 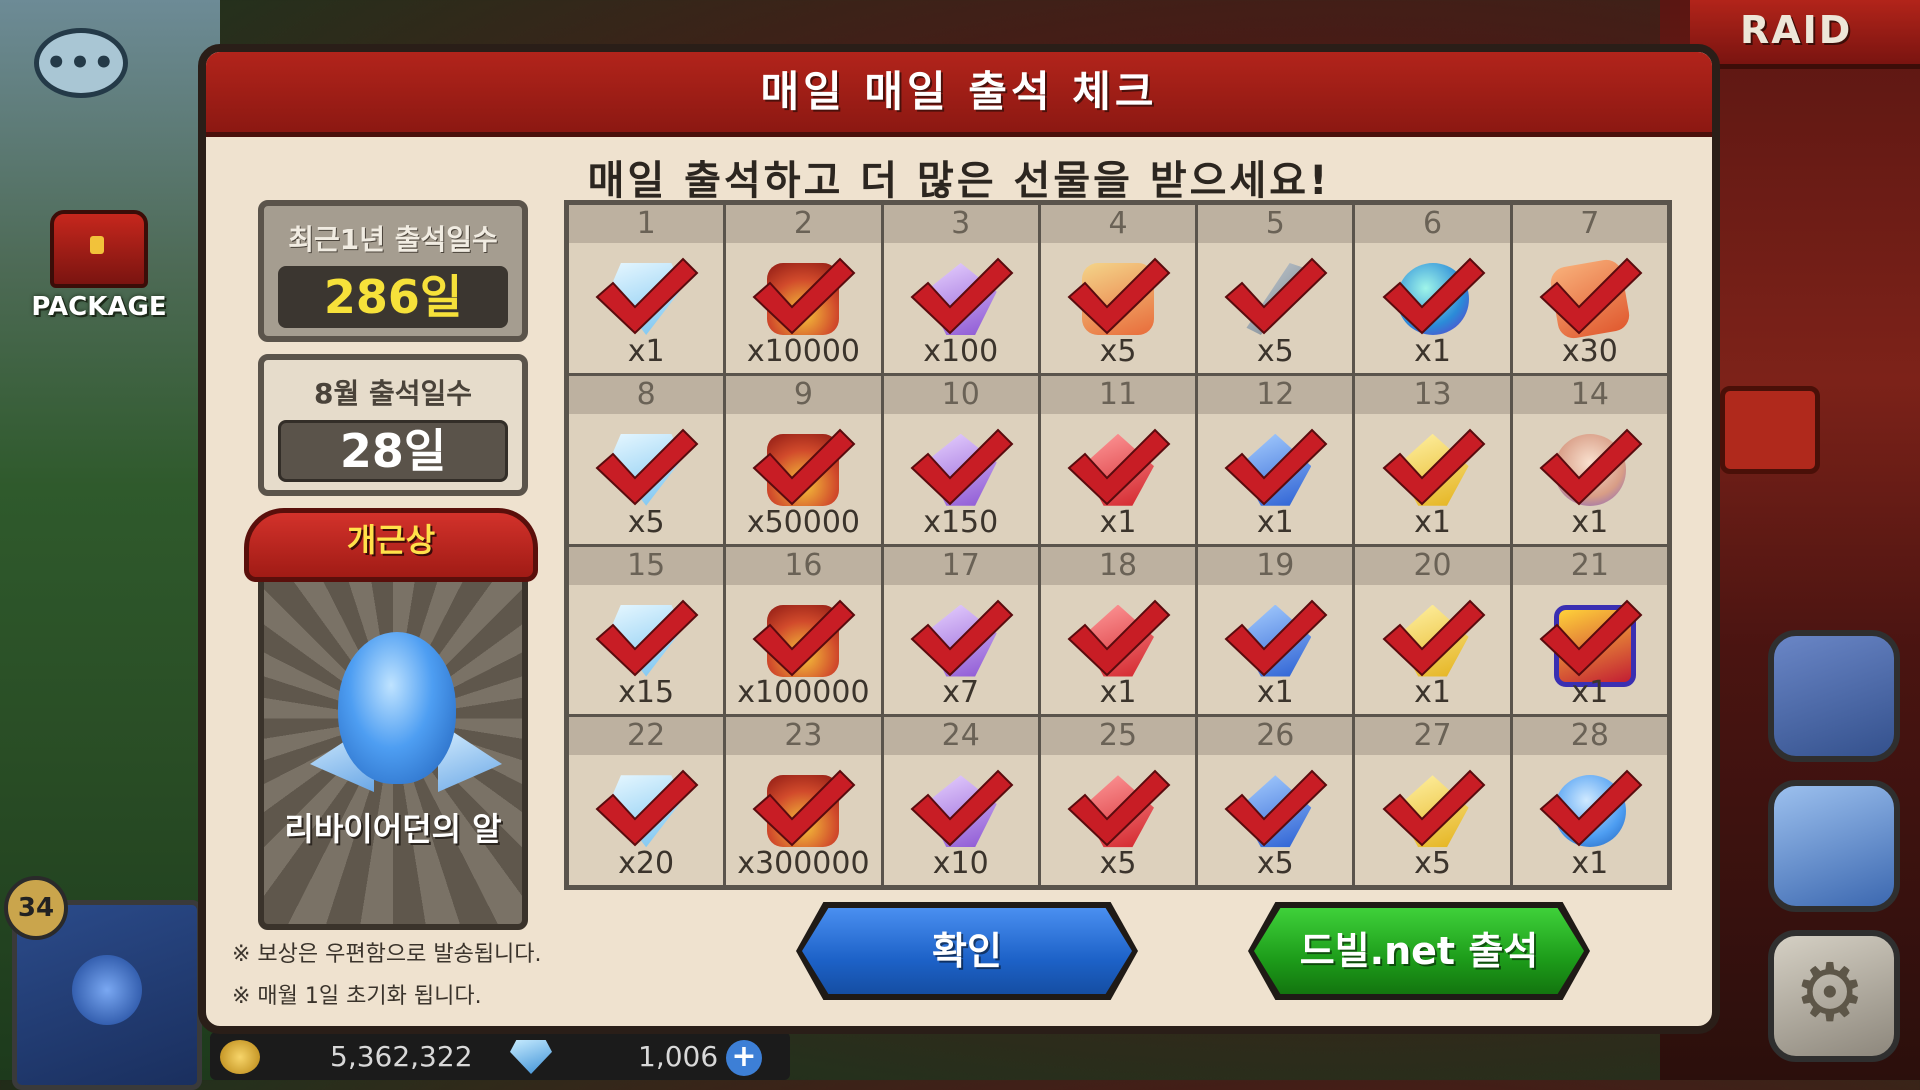 I want to click on dialog-title: 매일 매일 출석 체크, so click(x=959, y=91).